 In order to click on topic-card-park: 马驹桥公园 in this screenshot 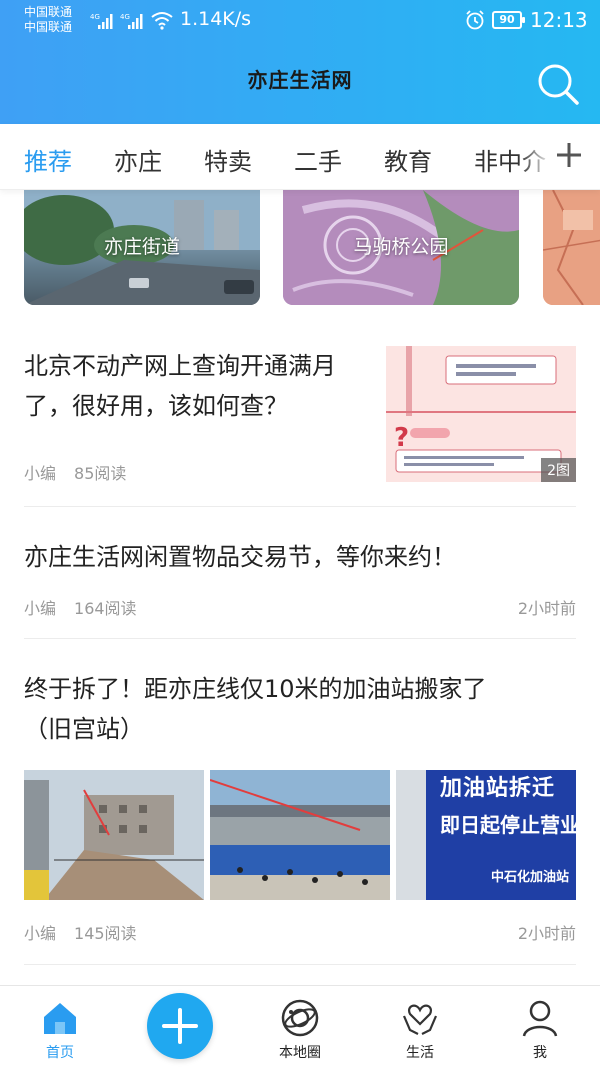, I will do `click(401, 247)`.